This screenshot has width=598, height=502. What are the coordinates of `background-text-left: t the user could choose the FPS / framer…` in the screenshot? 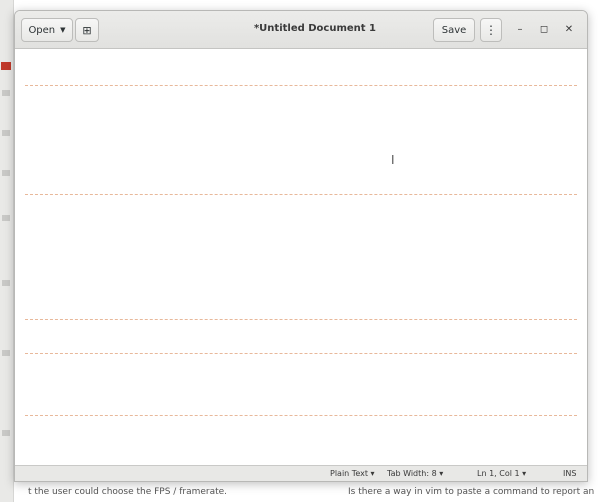 It's located at (128, 492).